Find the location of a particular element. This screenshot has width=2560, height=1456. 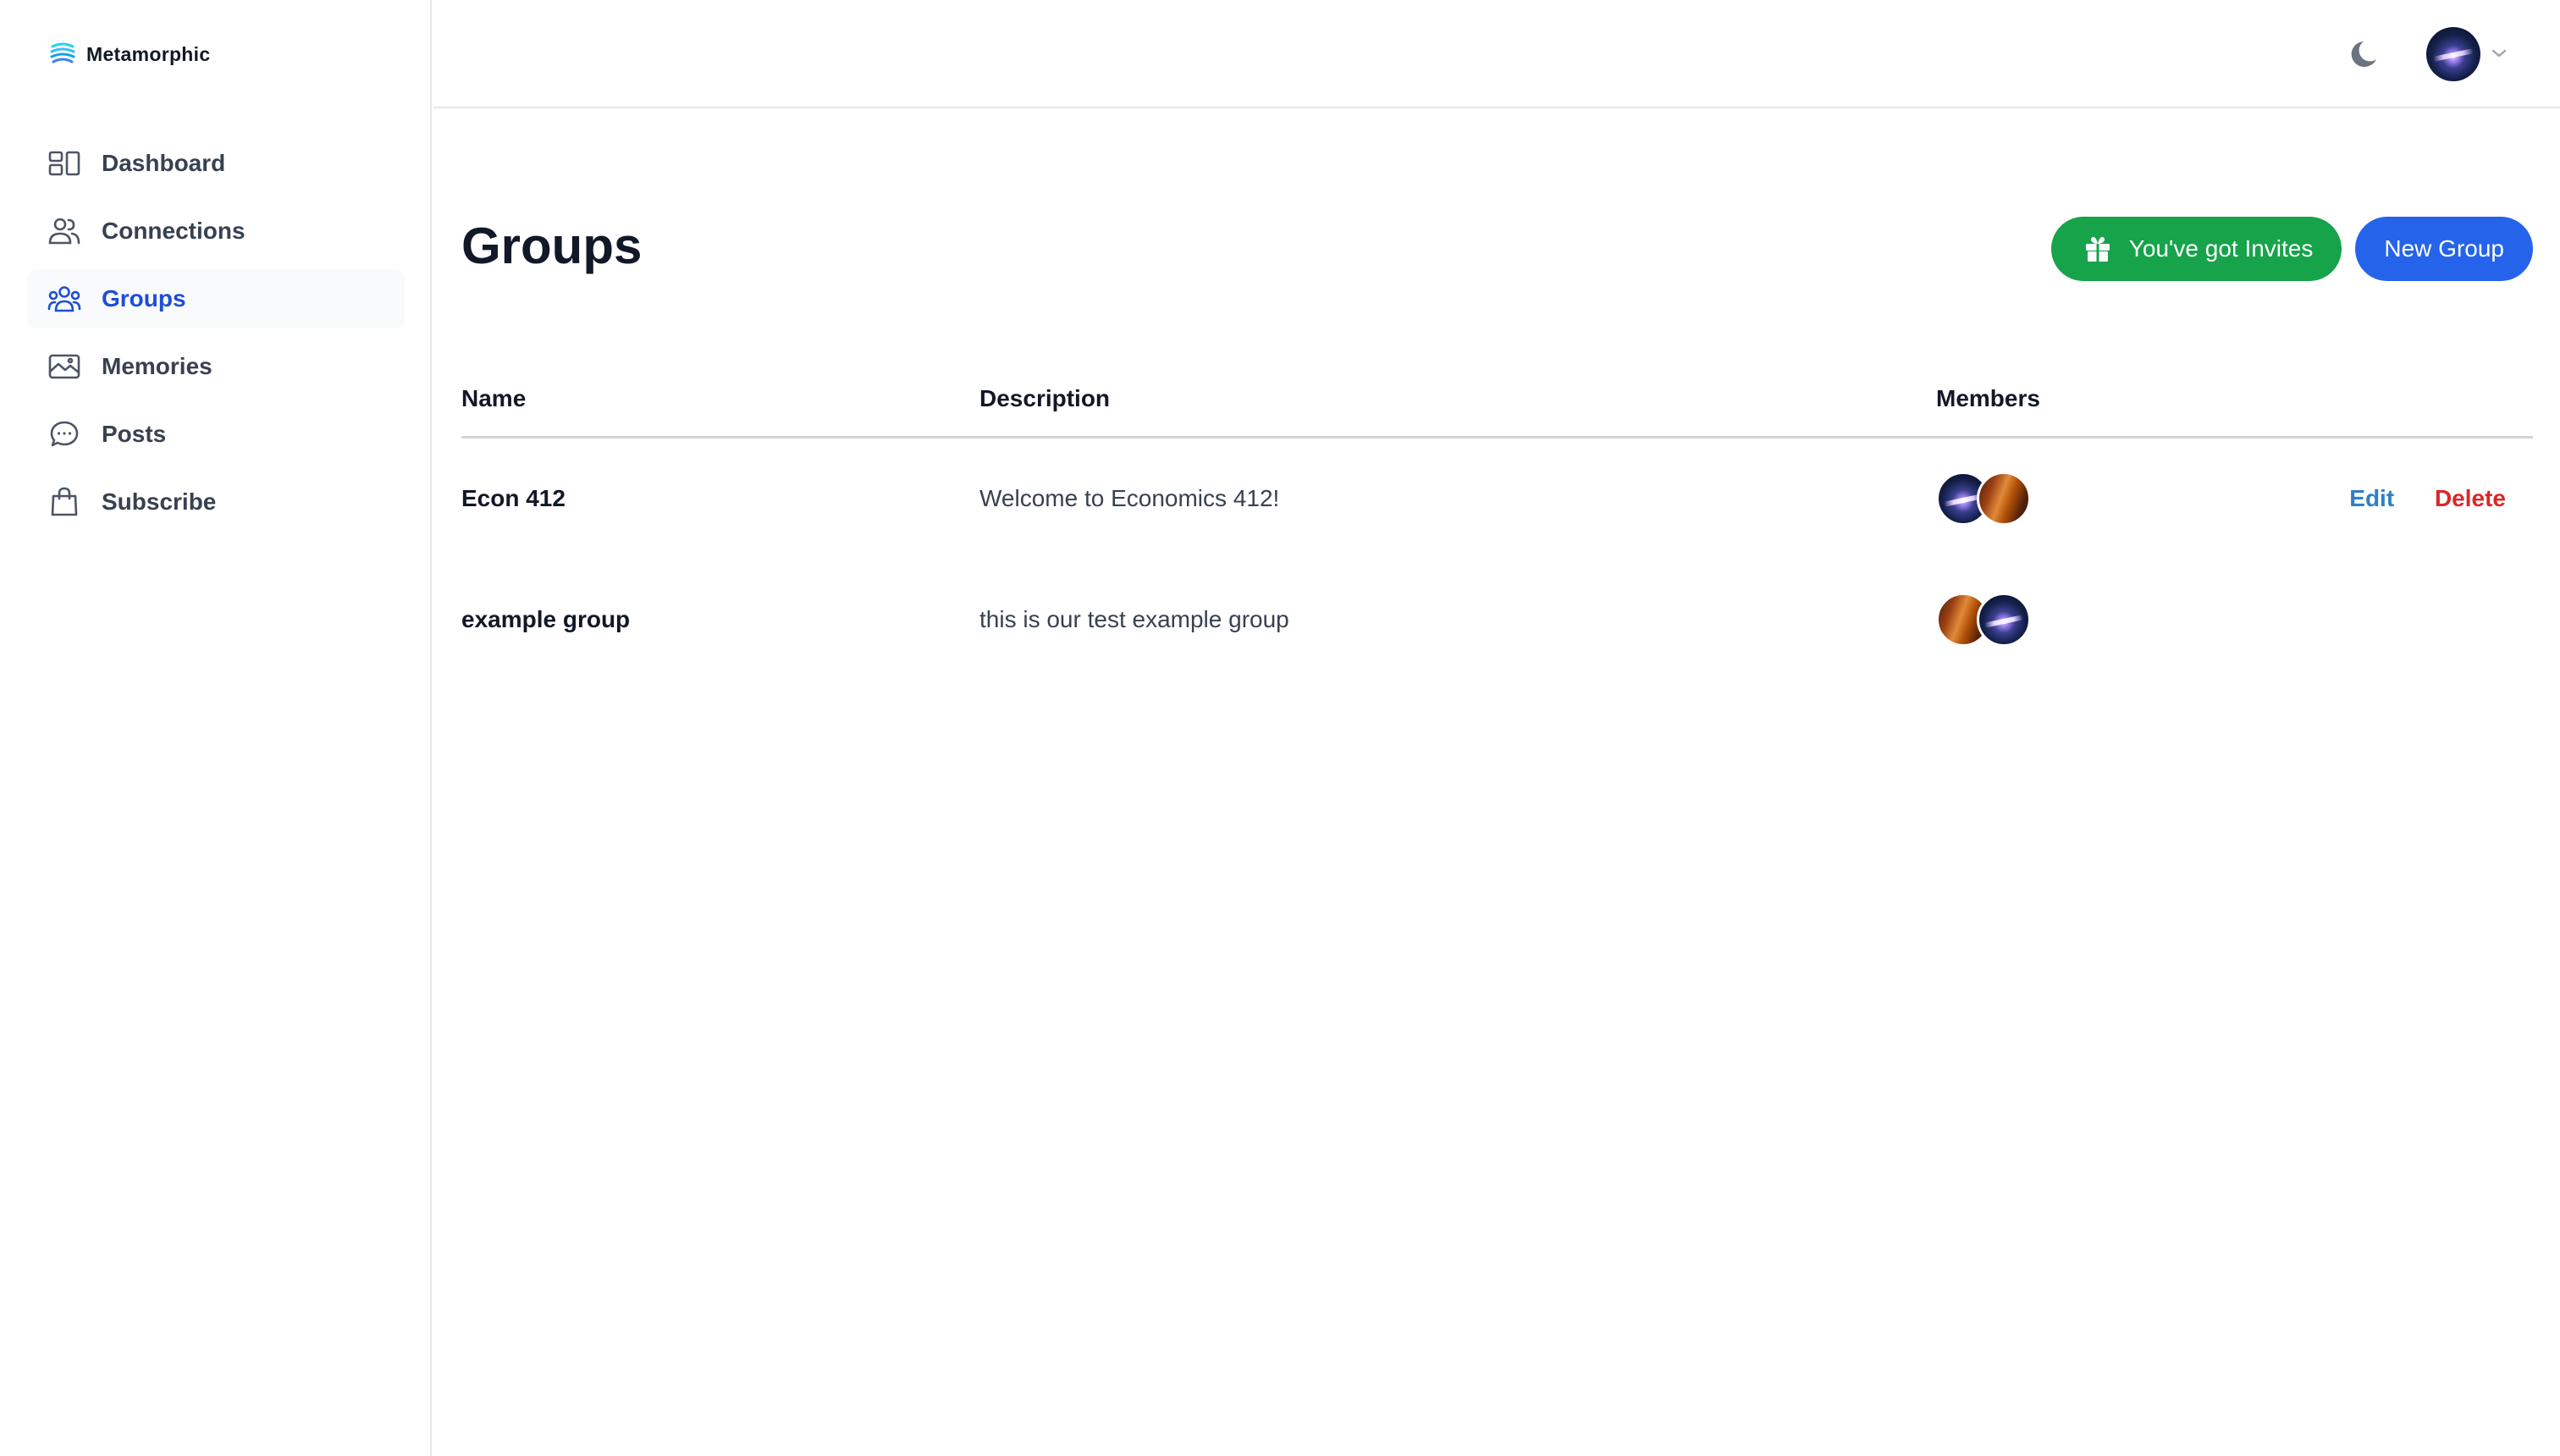

sidebar-item-label: Connections is located at coordinates (174, 231).